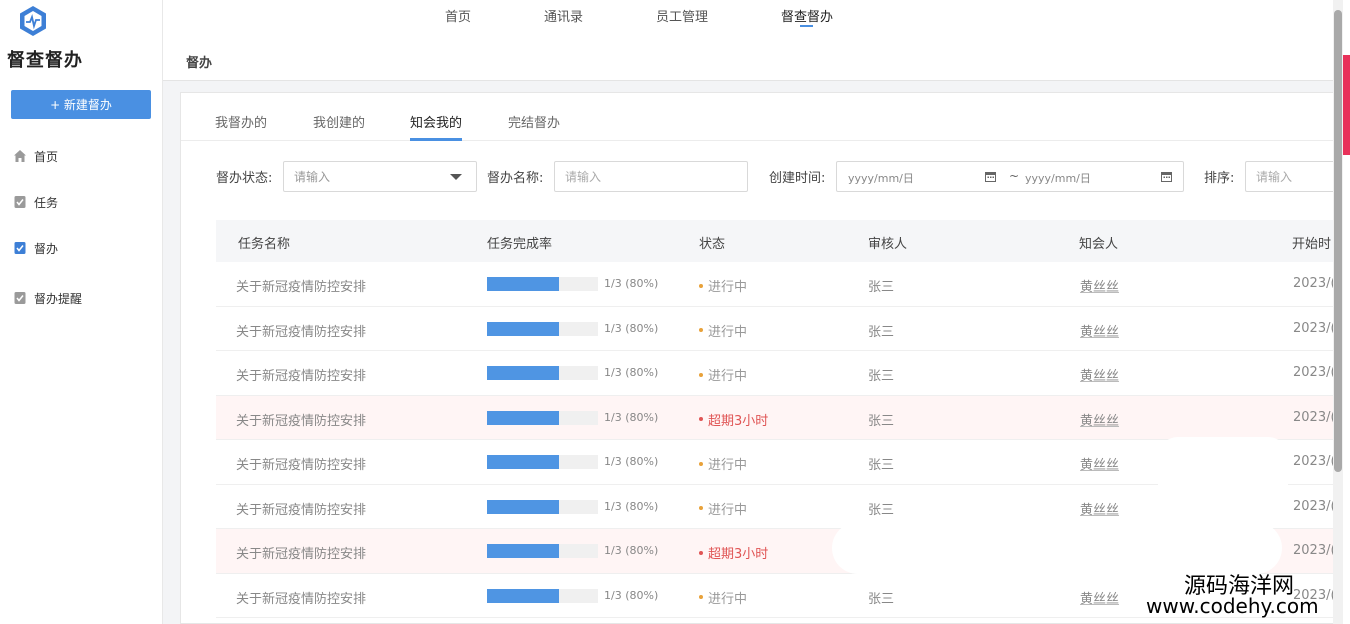 This screenshot has height=624, width=1350. I want to click on topnav-item-staff: 员工管理, so click(682, 15).